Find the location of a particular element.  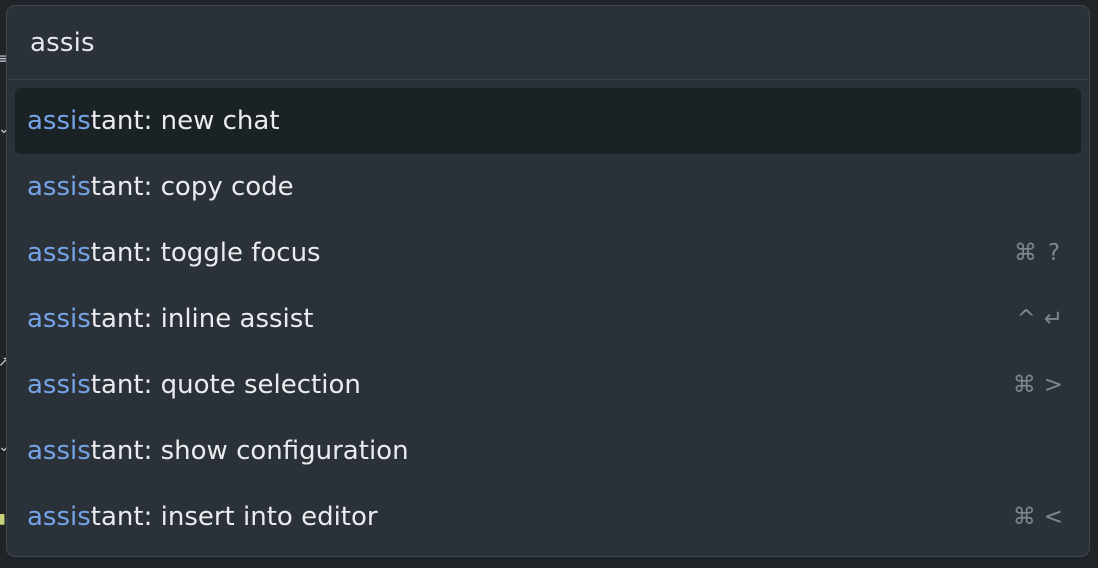

key: < is located at coordinates (1053, 517).